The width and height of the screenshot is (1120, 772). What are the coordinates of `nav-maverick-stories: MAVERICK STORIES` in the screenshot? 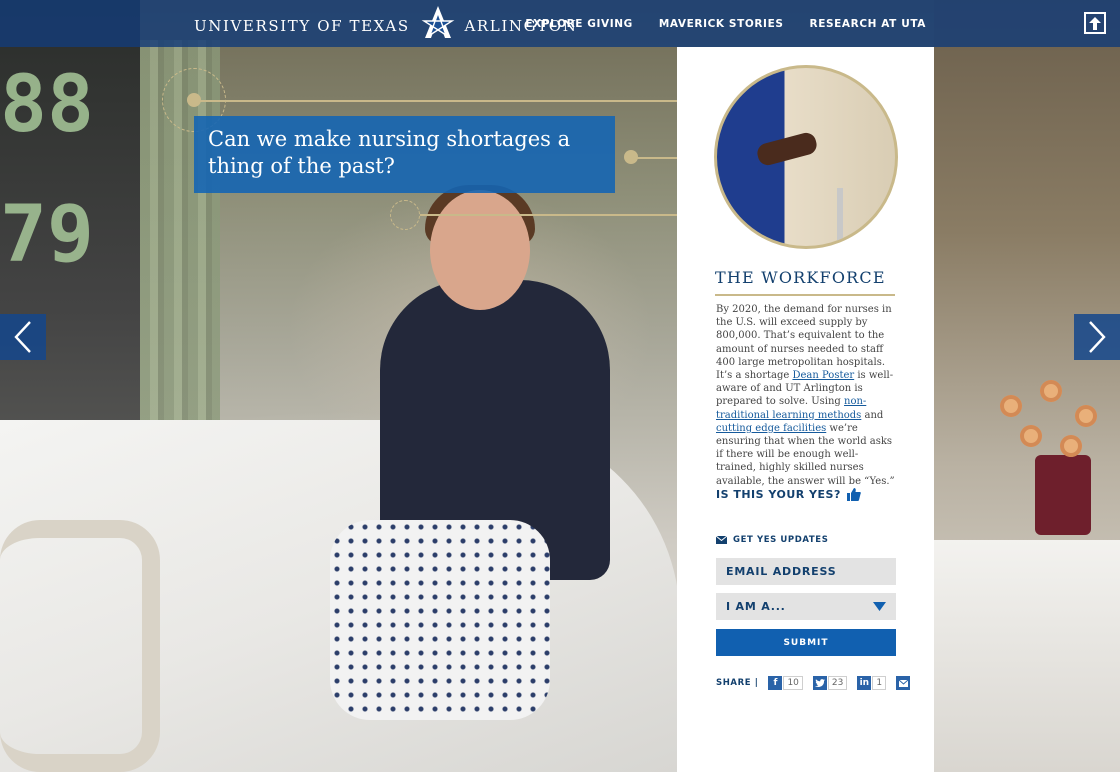 It's located at (721, 24).